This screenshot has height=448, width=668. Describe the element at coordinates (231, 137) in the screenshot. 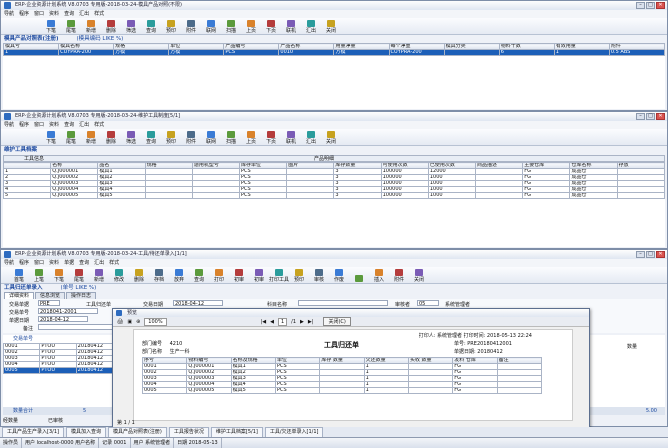

I see `toolbar-button: 扫描` at that location.